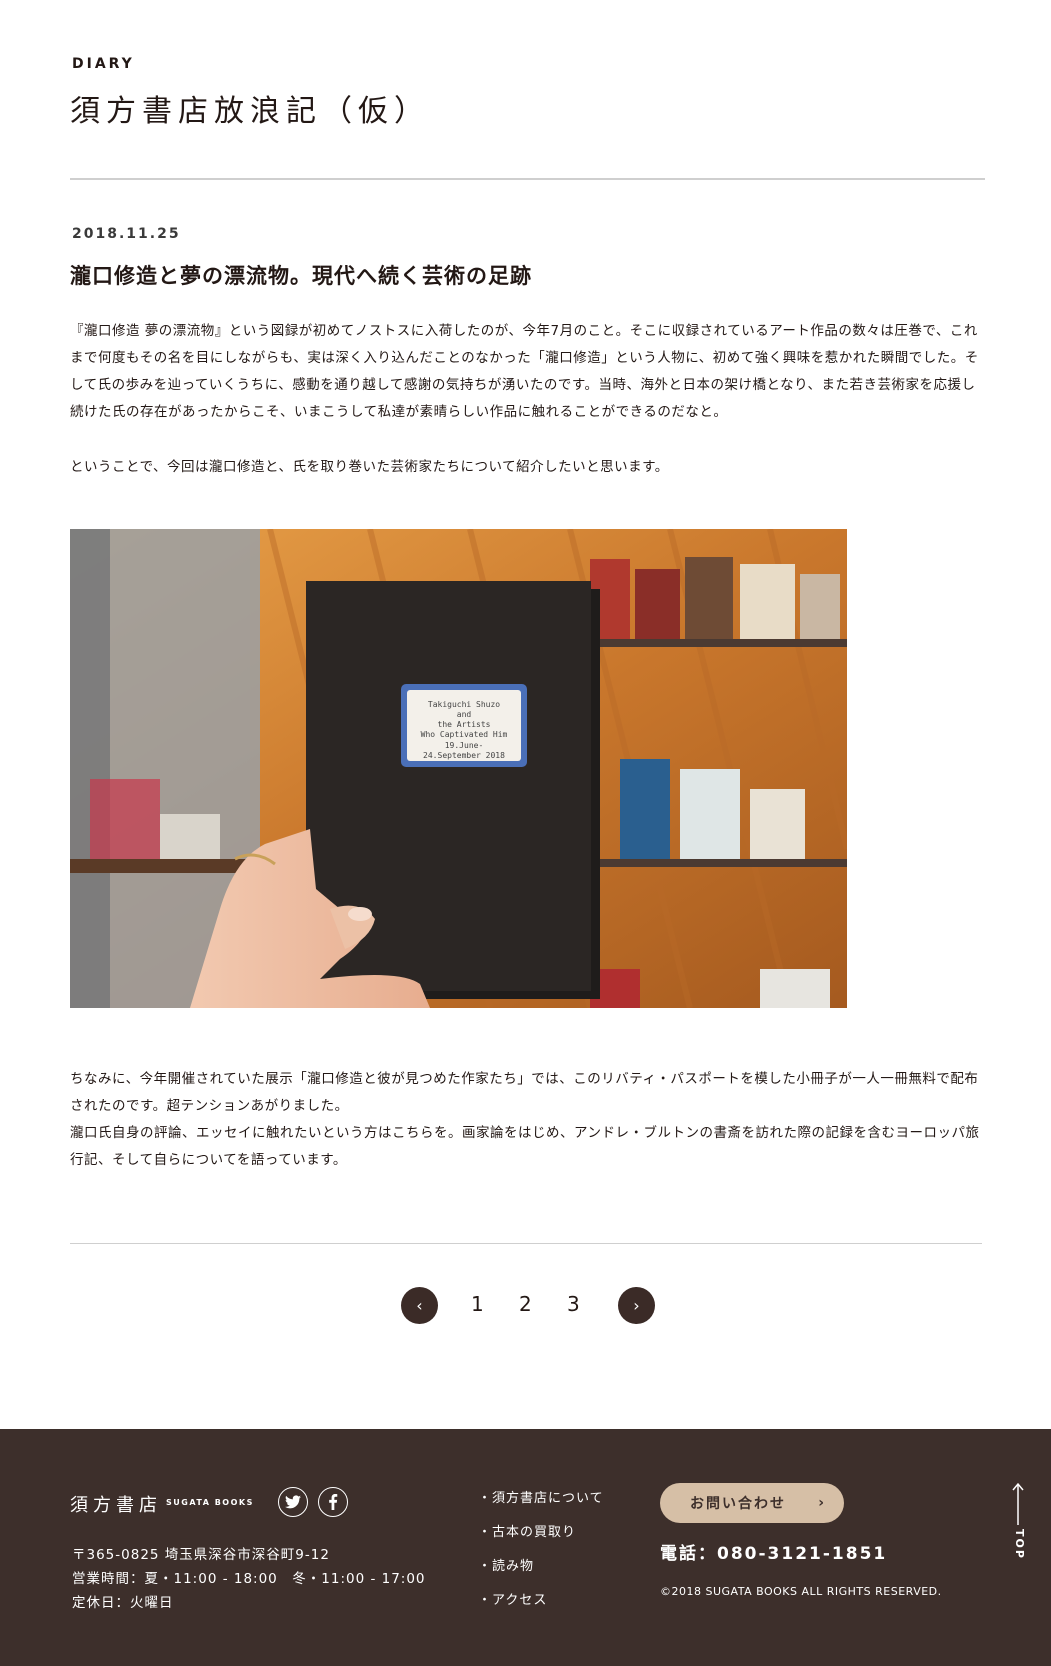  Describe the element at coordinates (573, 1304) in the screenshot. I see `page-link-3: 3` at that location.